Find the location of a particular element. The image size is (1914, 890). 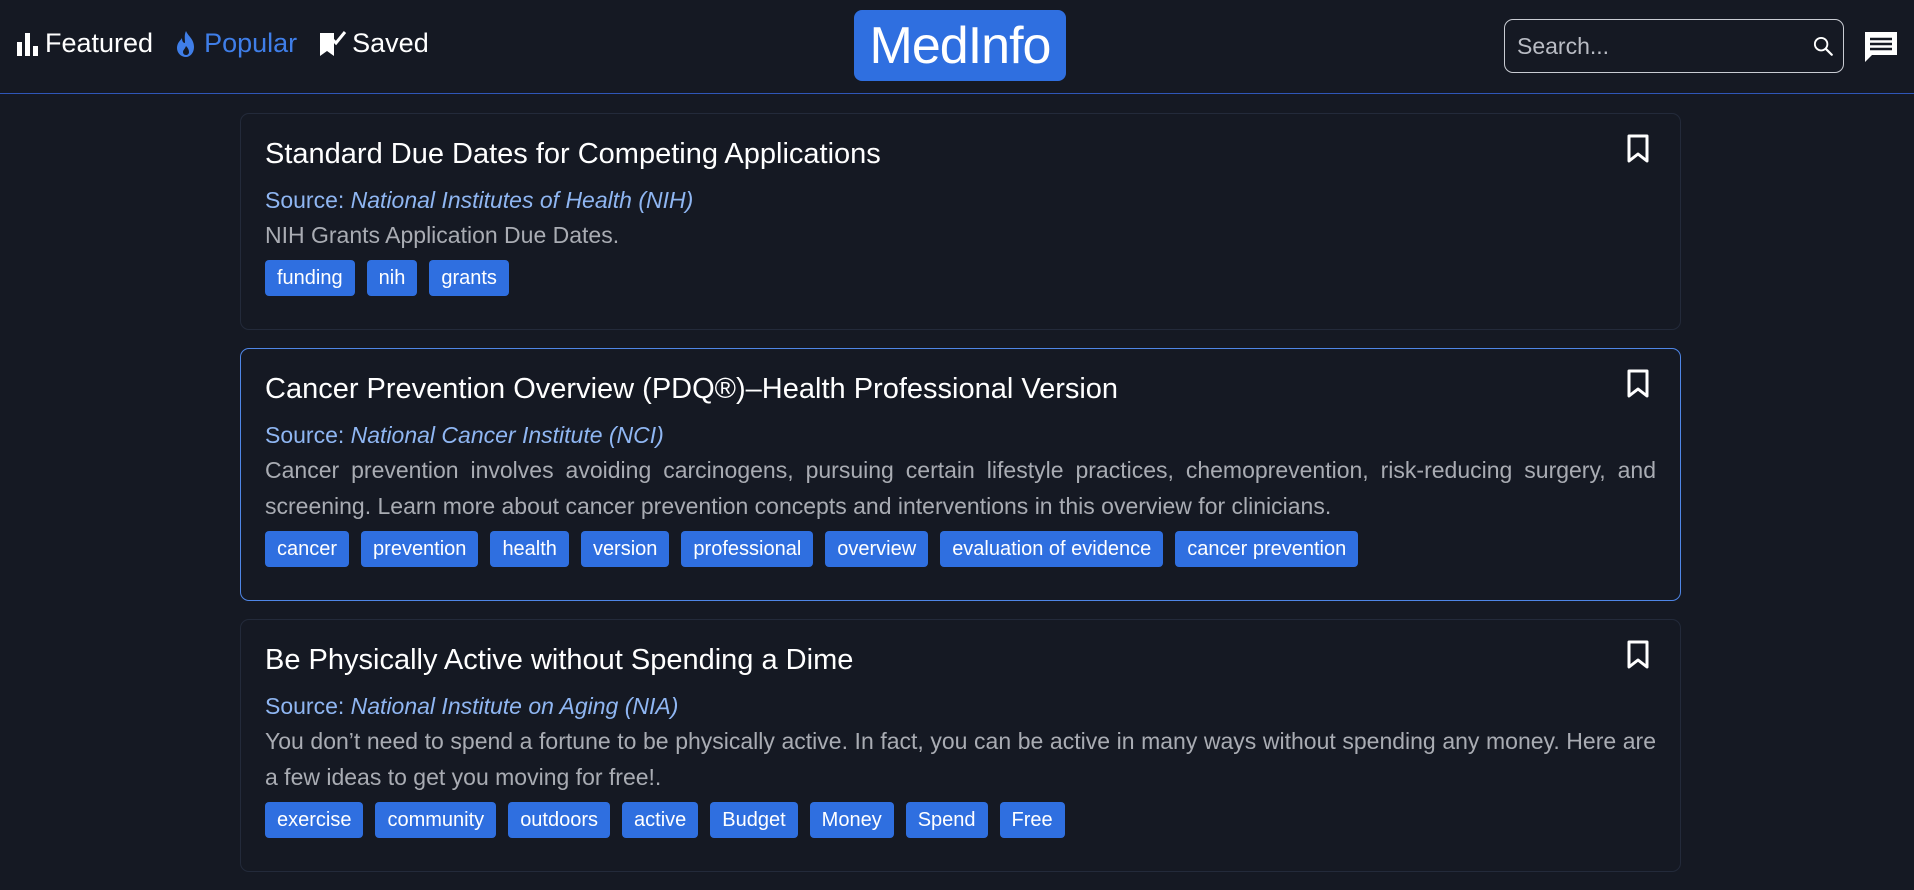

top-header: Featured Popular Saved MedInfo is located at coordinates (957, 47).